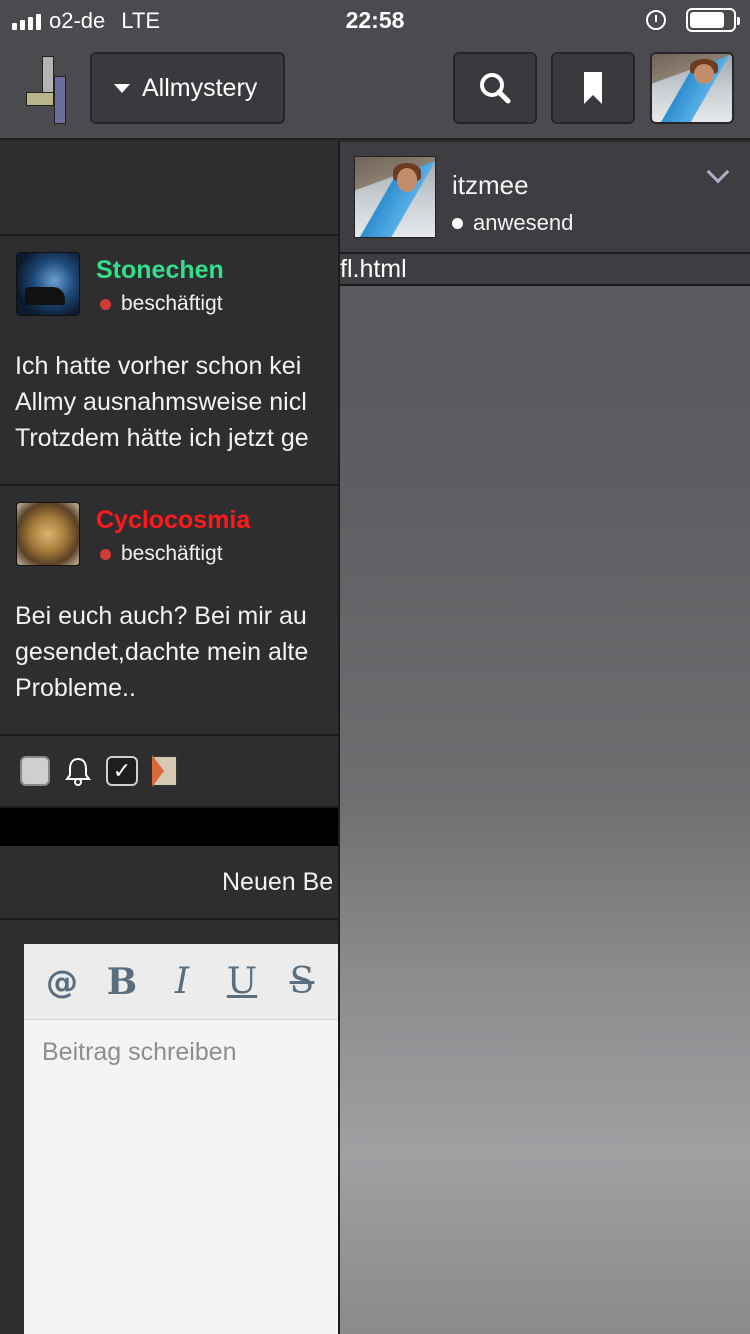  I want to click on strikethrough-button: S, so click(302, 981).